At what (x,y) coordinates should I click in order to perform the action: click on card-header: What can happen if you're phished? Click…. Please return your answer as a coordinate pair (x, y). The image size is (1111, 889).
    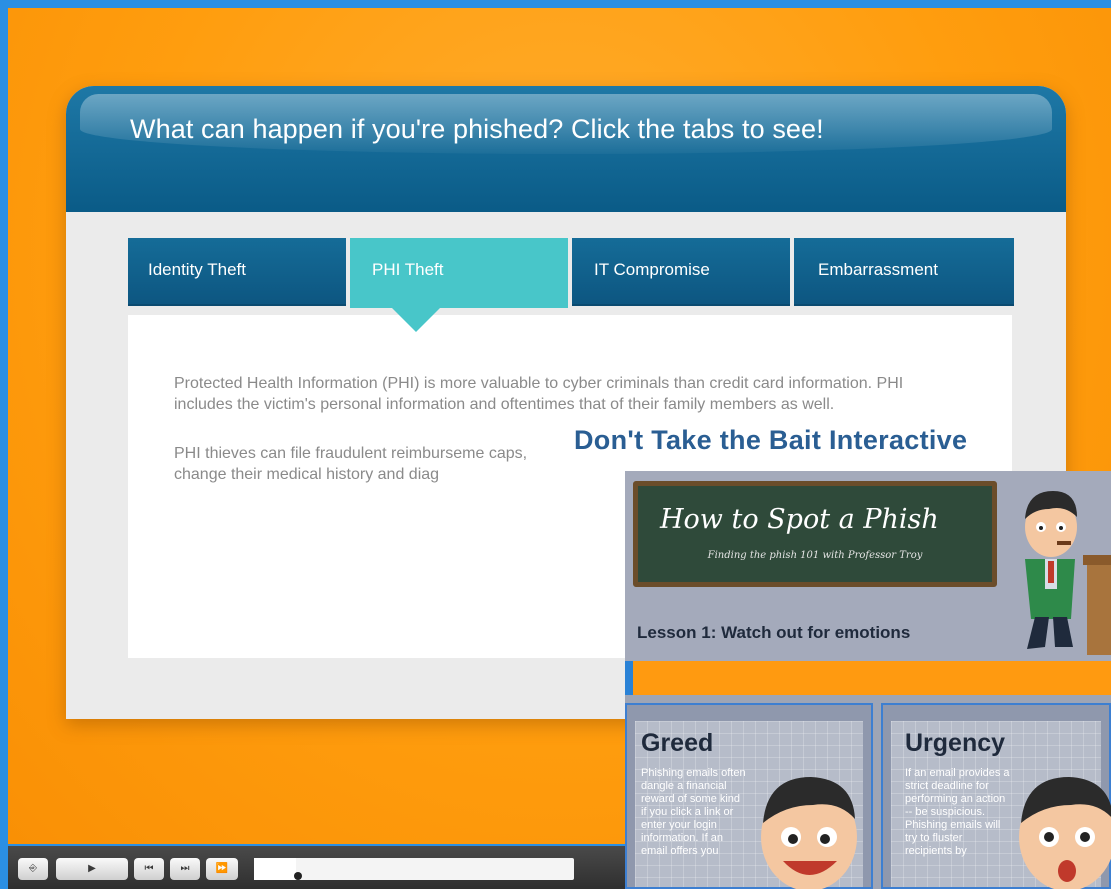
    Looking at the image, I should click on (566, 149).